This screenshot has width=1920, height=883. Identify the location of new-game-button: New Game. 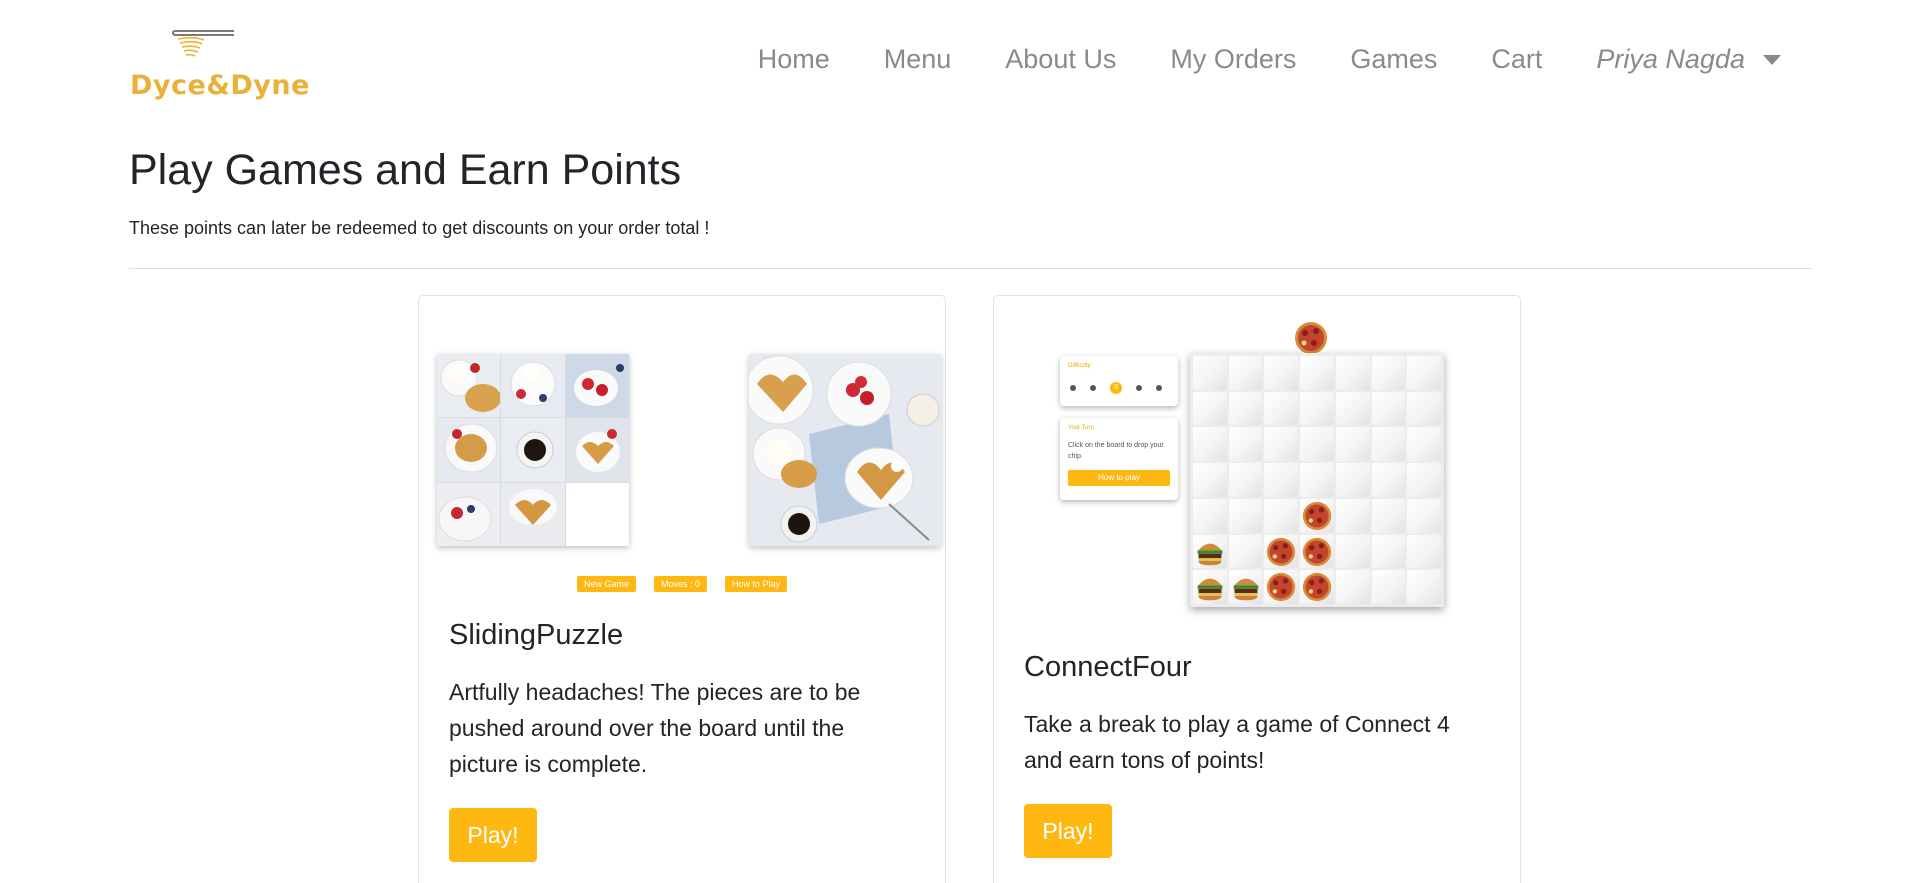
(606, 584).